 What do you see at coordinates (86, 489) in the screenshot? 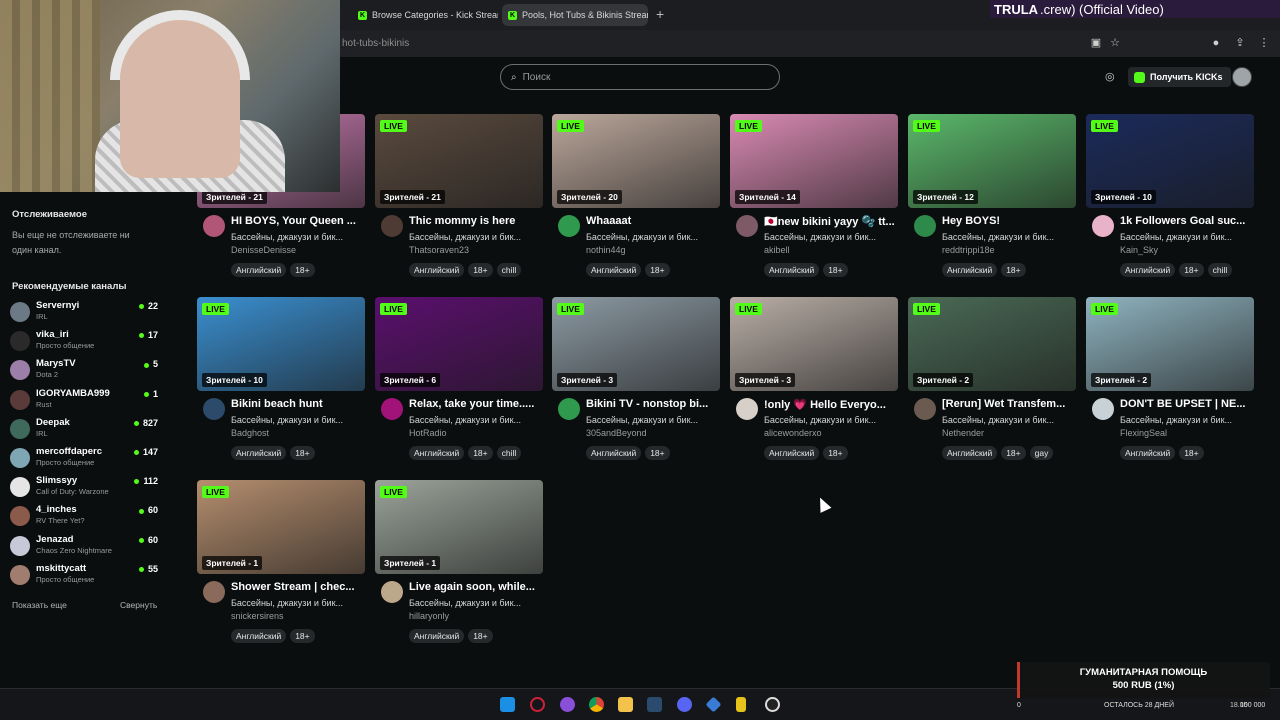
I see `sidebar-channel: Slimssyy Call of Duty: Warzone 112` at bounding box center [86, 489].